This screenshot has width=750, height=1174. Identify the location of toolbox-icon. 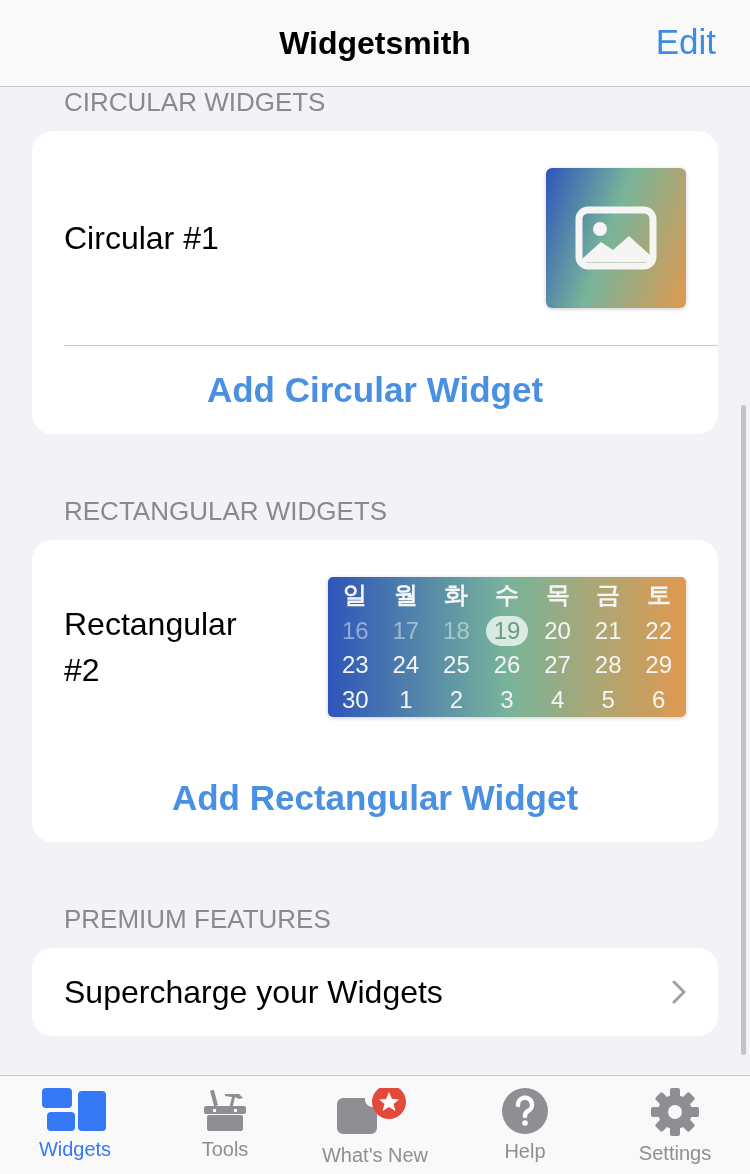
(225, 1110).